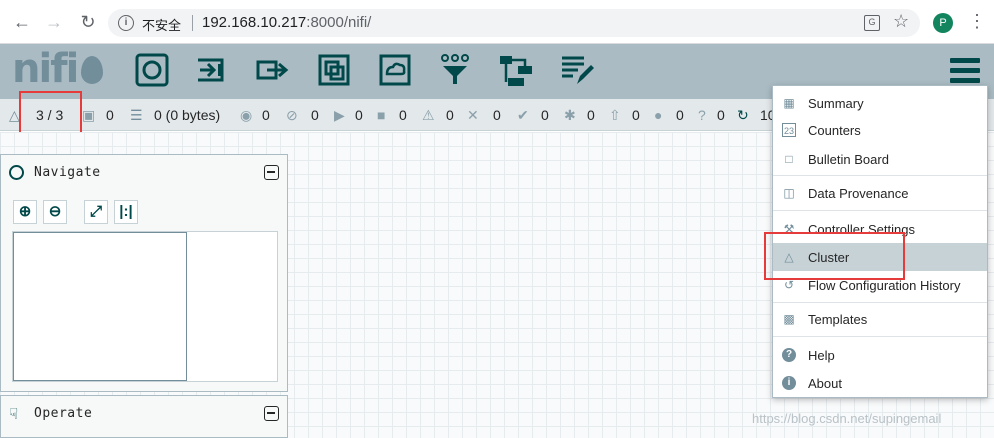  What do you see at coordinates (834, 256) in the screenshot?
I see `cluster-menu-highlight` at bounding box center [834, 256].